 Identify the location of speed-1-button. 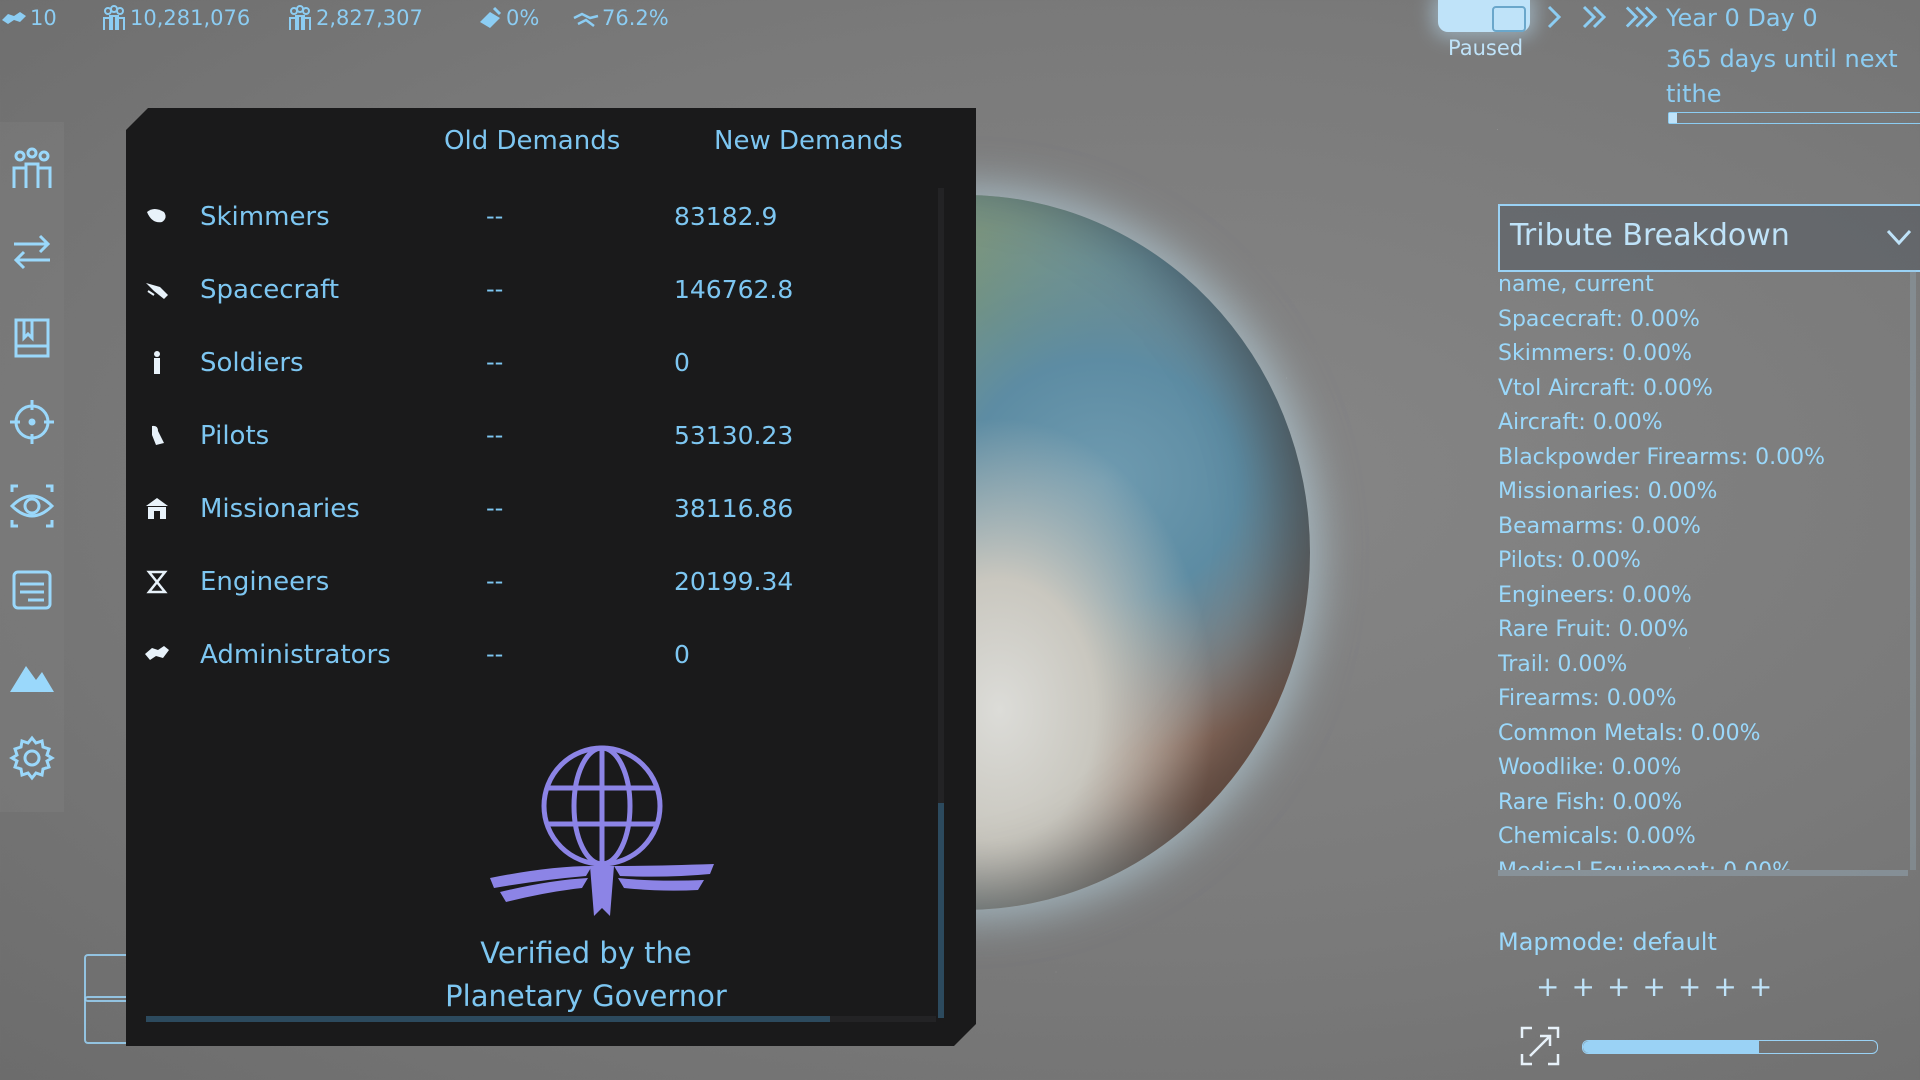
(1554, 17).